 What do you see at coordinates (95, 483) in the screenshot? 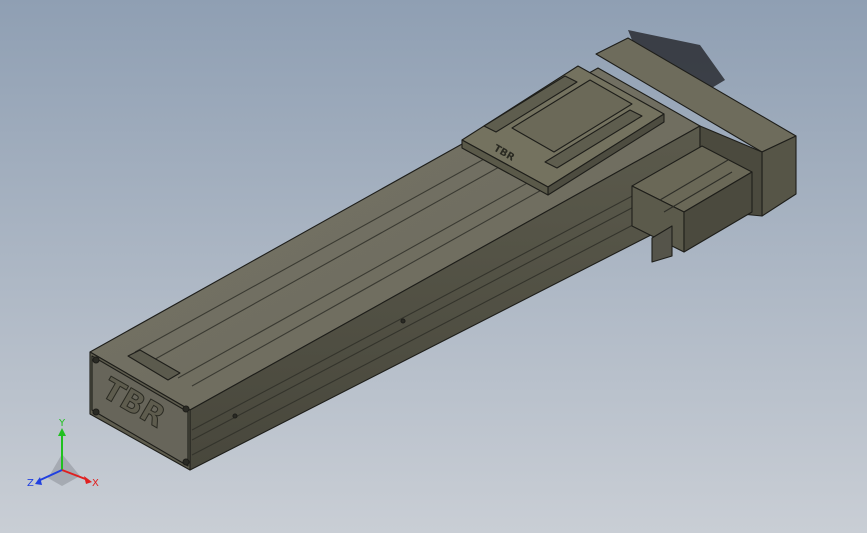
I see `triad-x-label: X` at bounding box center [95, 483].